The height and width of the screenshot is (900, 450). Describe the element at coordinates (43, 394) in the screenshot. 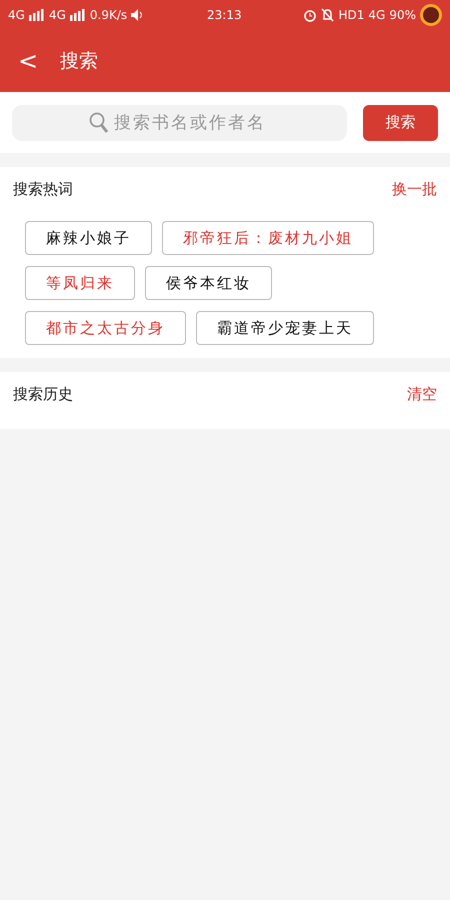

I see `section-title: 搜索历史` at that location.